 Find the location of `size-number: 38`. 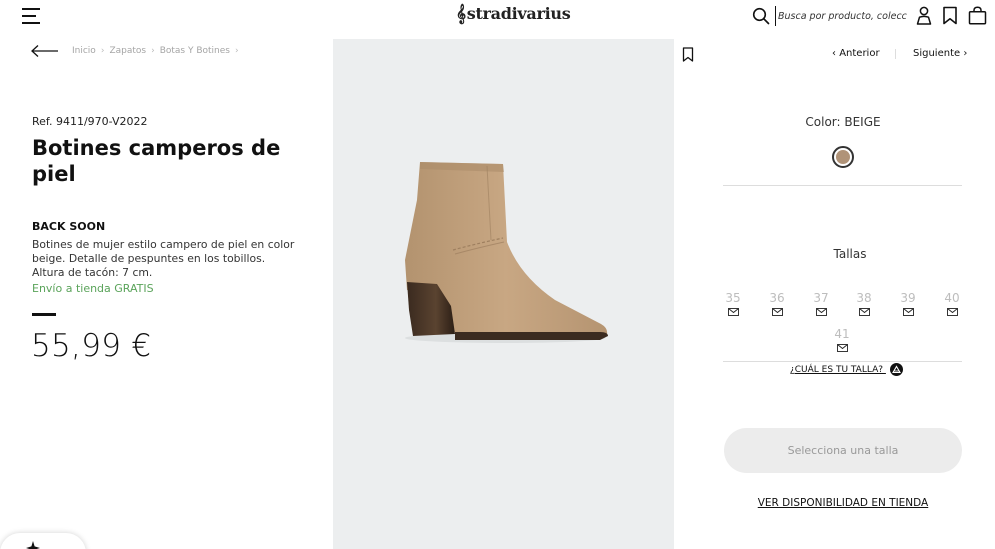

size-number: 38 is located at coordinates (864, 298).